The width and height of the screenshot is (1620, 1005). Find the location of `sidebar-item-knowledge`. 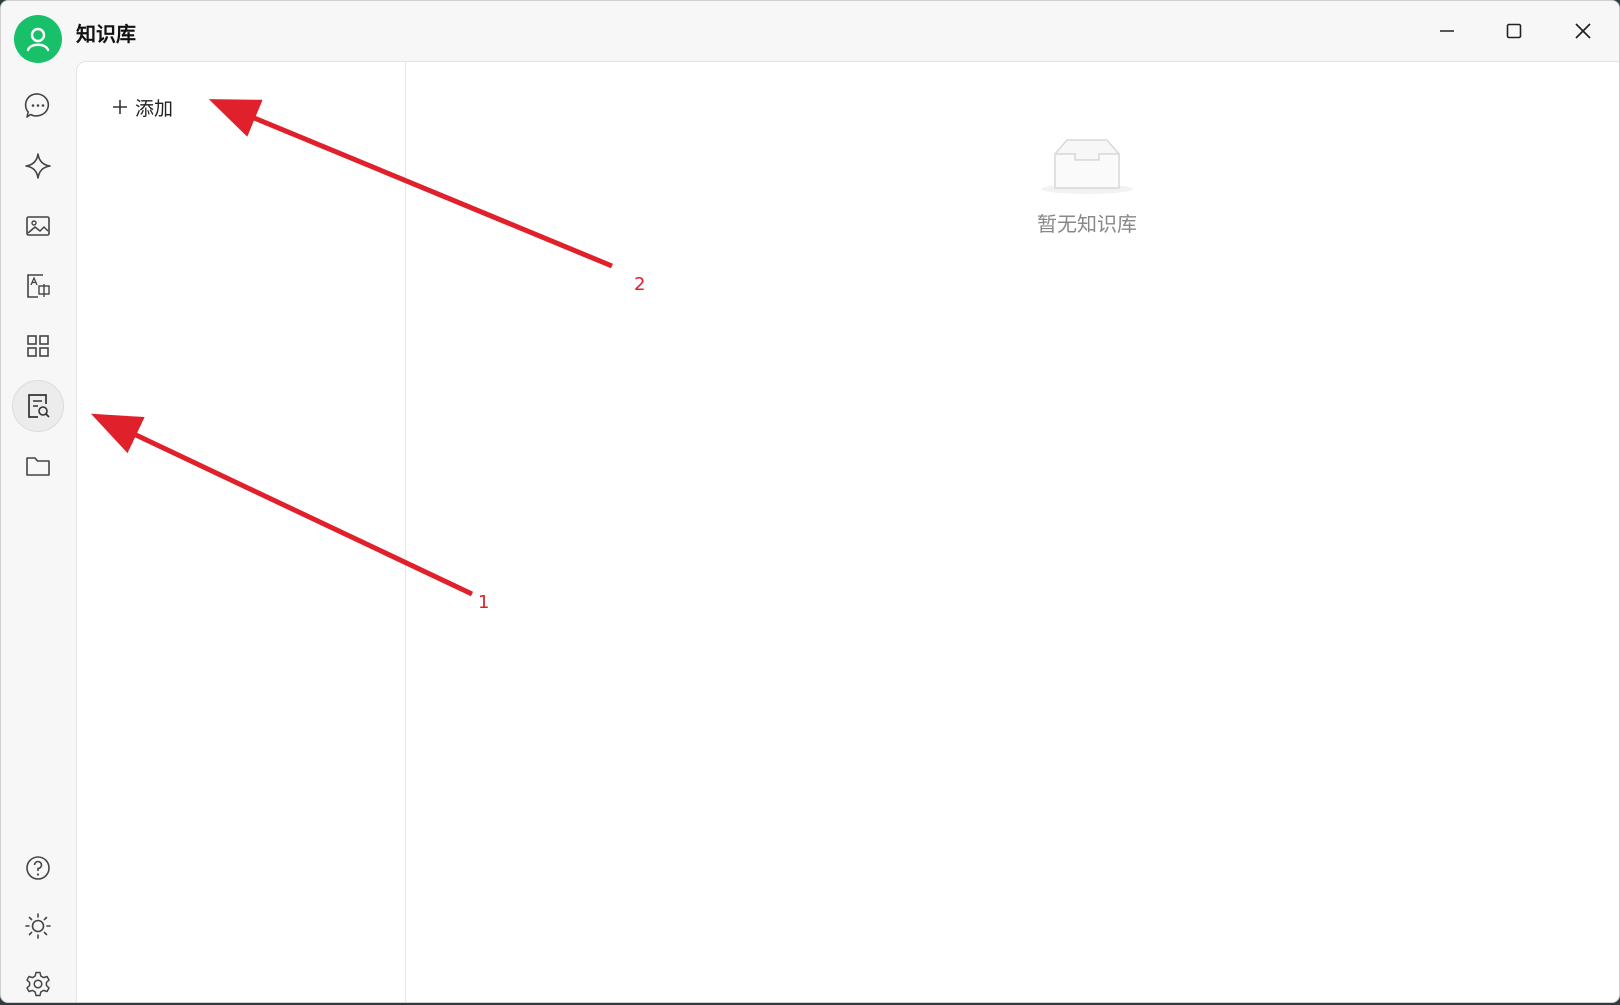

sidebar-item-knowledge is located at coordinates (38, 406).